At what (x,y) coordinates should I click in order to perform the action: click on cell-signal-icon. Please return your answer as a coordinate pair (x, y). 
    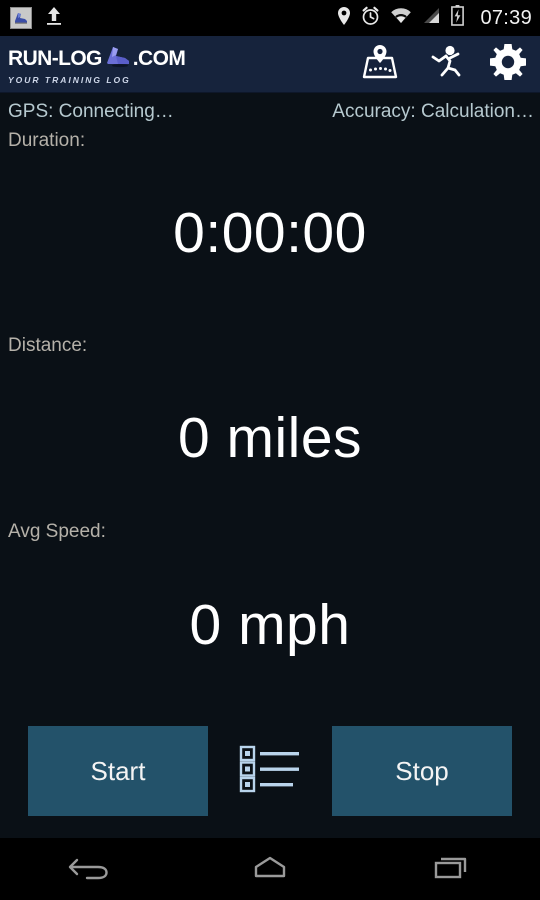
    Looking at the image, I should click on (431, 18).